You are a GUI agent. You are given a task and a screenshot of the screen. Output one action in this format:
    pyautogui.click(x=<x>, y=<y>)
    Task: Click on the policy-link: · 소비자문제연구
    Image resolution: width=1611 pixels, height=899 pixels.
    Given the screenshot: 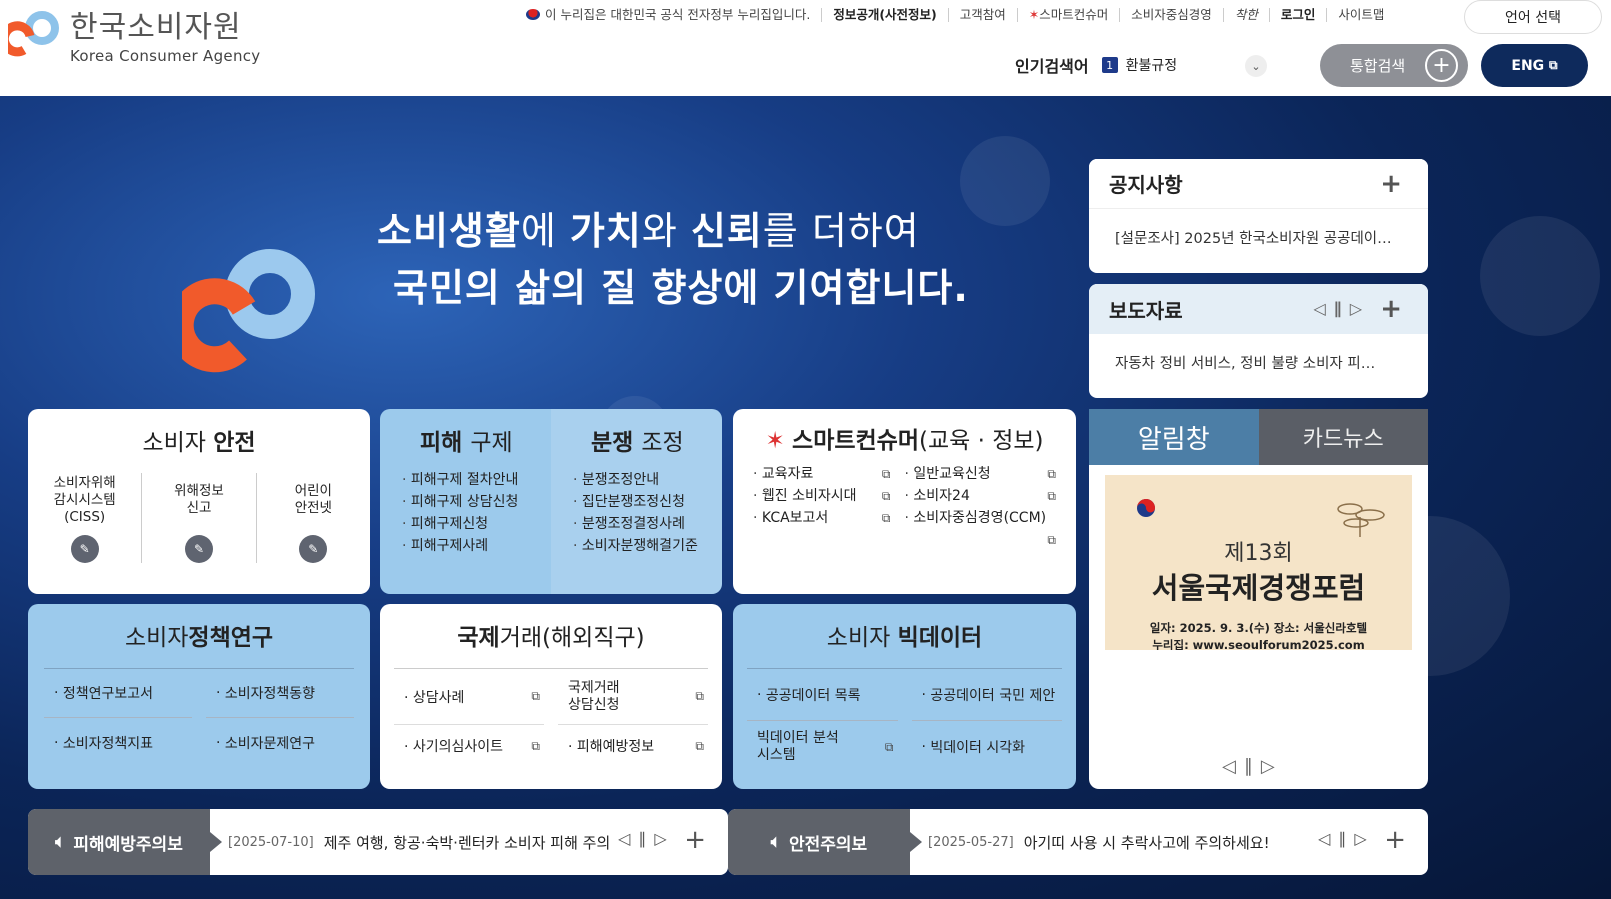 What is the action you would take?
    pyautogui.click(x=280, y=742)
    